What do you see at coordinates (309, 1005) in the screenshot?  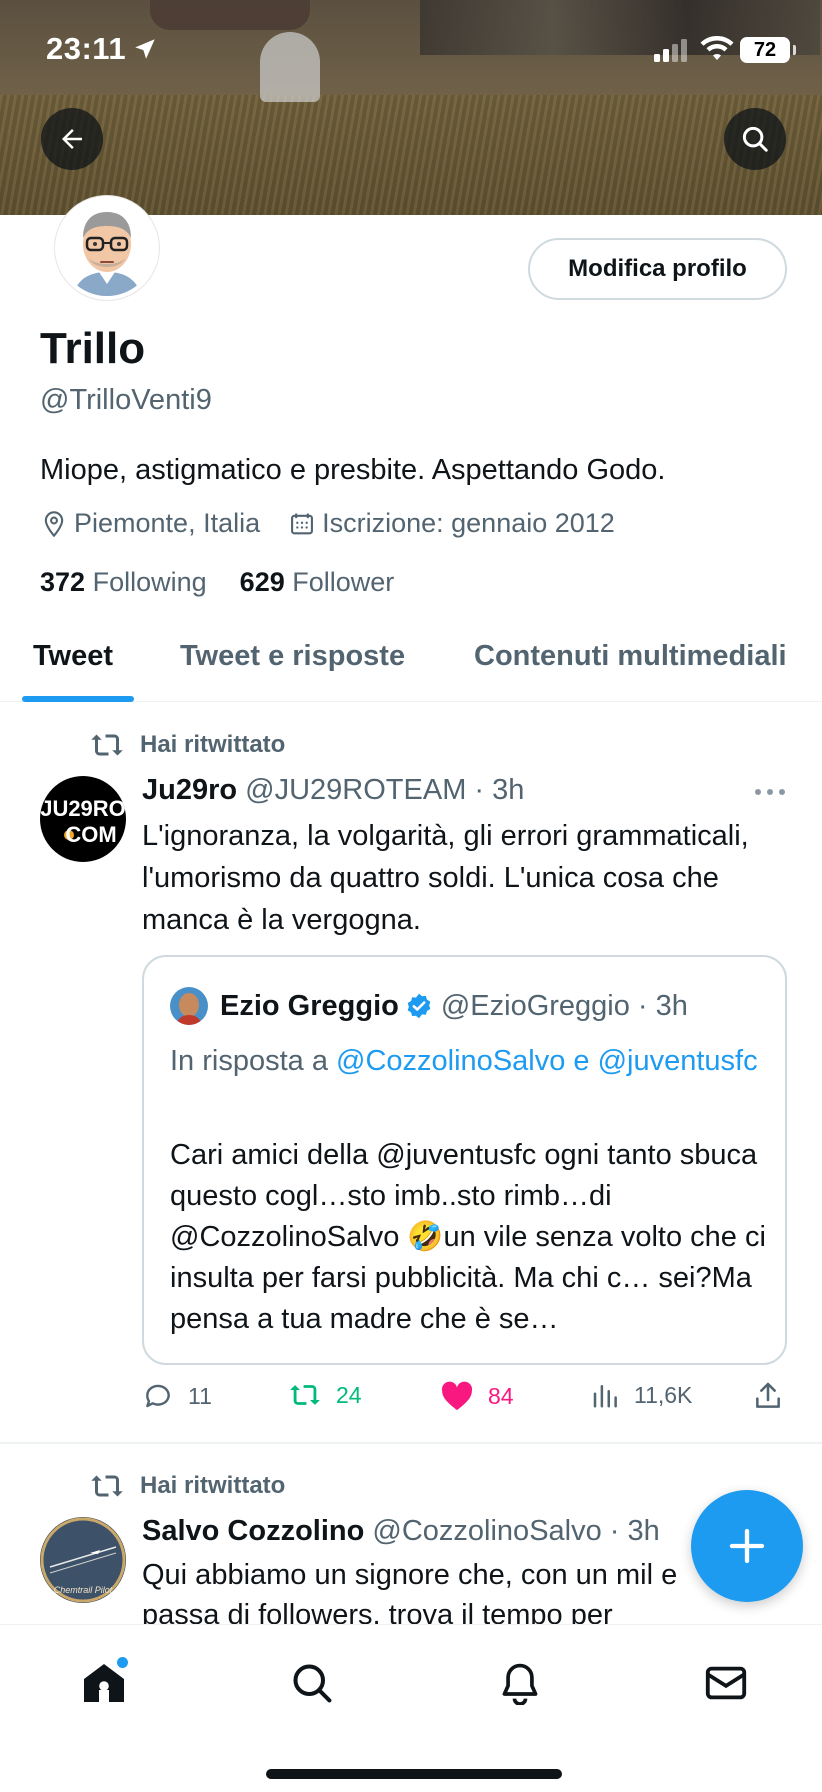 I see `quoted-author-name: Ezio Greggio` at bounding box center [309, 1005].